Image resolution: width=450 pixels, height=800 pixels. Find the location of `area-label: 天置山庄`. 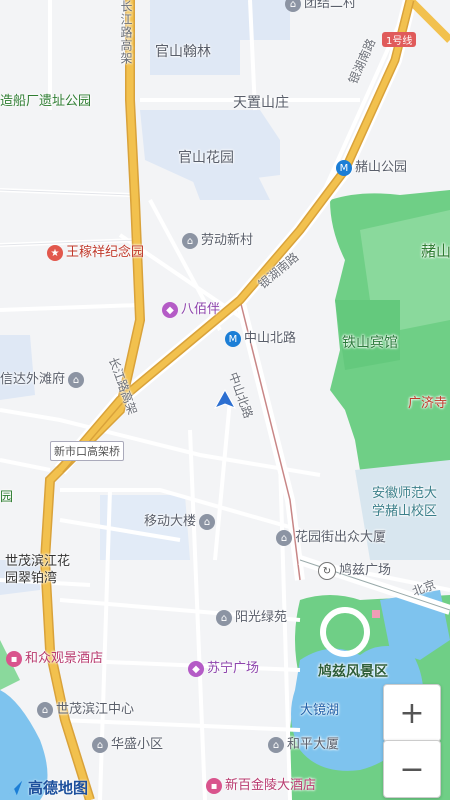

area-label: 天置山庄 is located at coordinates (261, 103).